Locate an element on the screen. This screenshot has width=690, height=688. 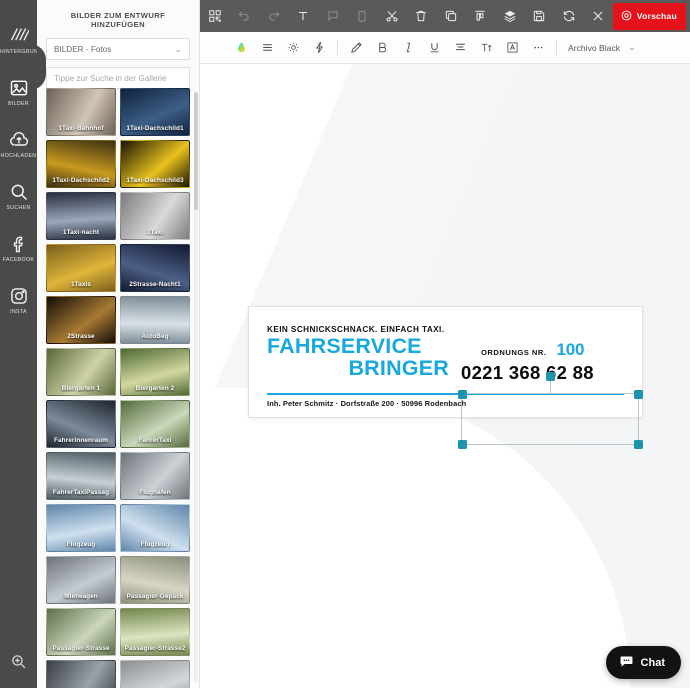
card-brand-text: FAHRSERVICE BRINGER is located at coordinates (358, 357).